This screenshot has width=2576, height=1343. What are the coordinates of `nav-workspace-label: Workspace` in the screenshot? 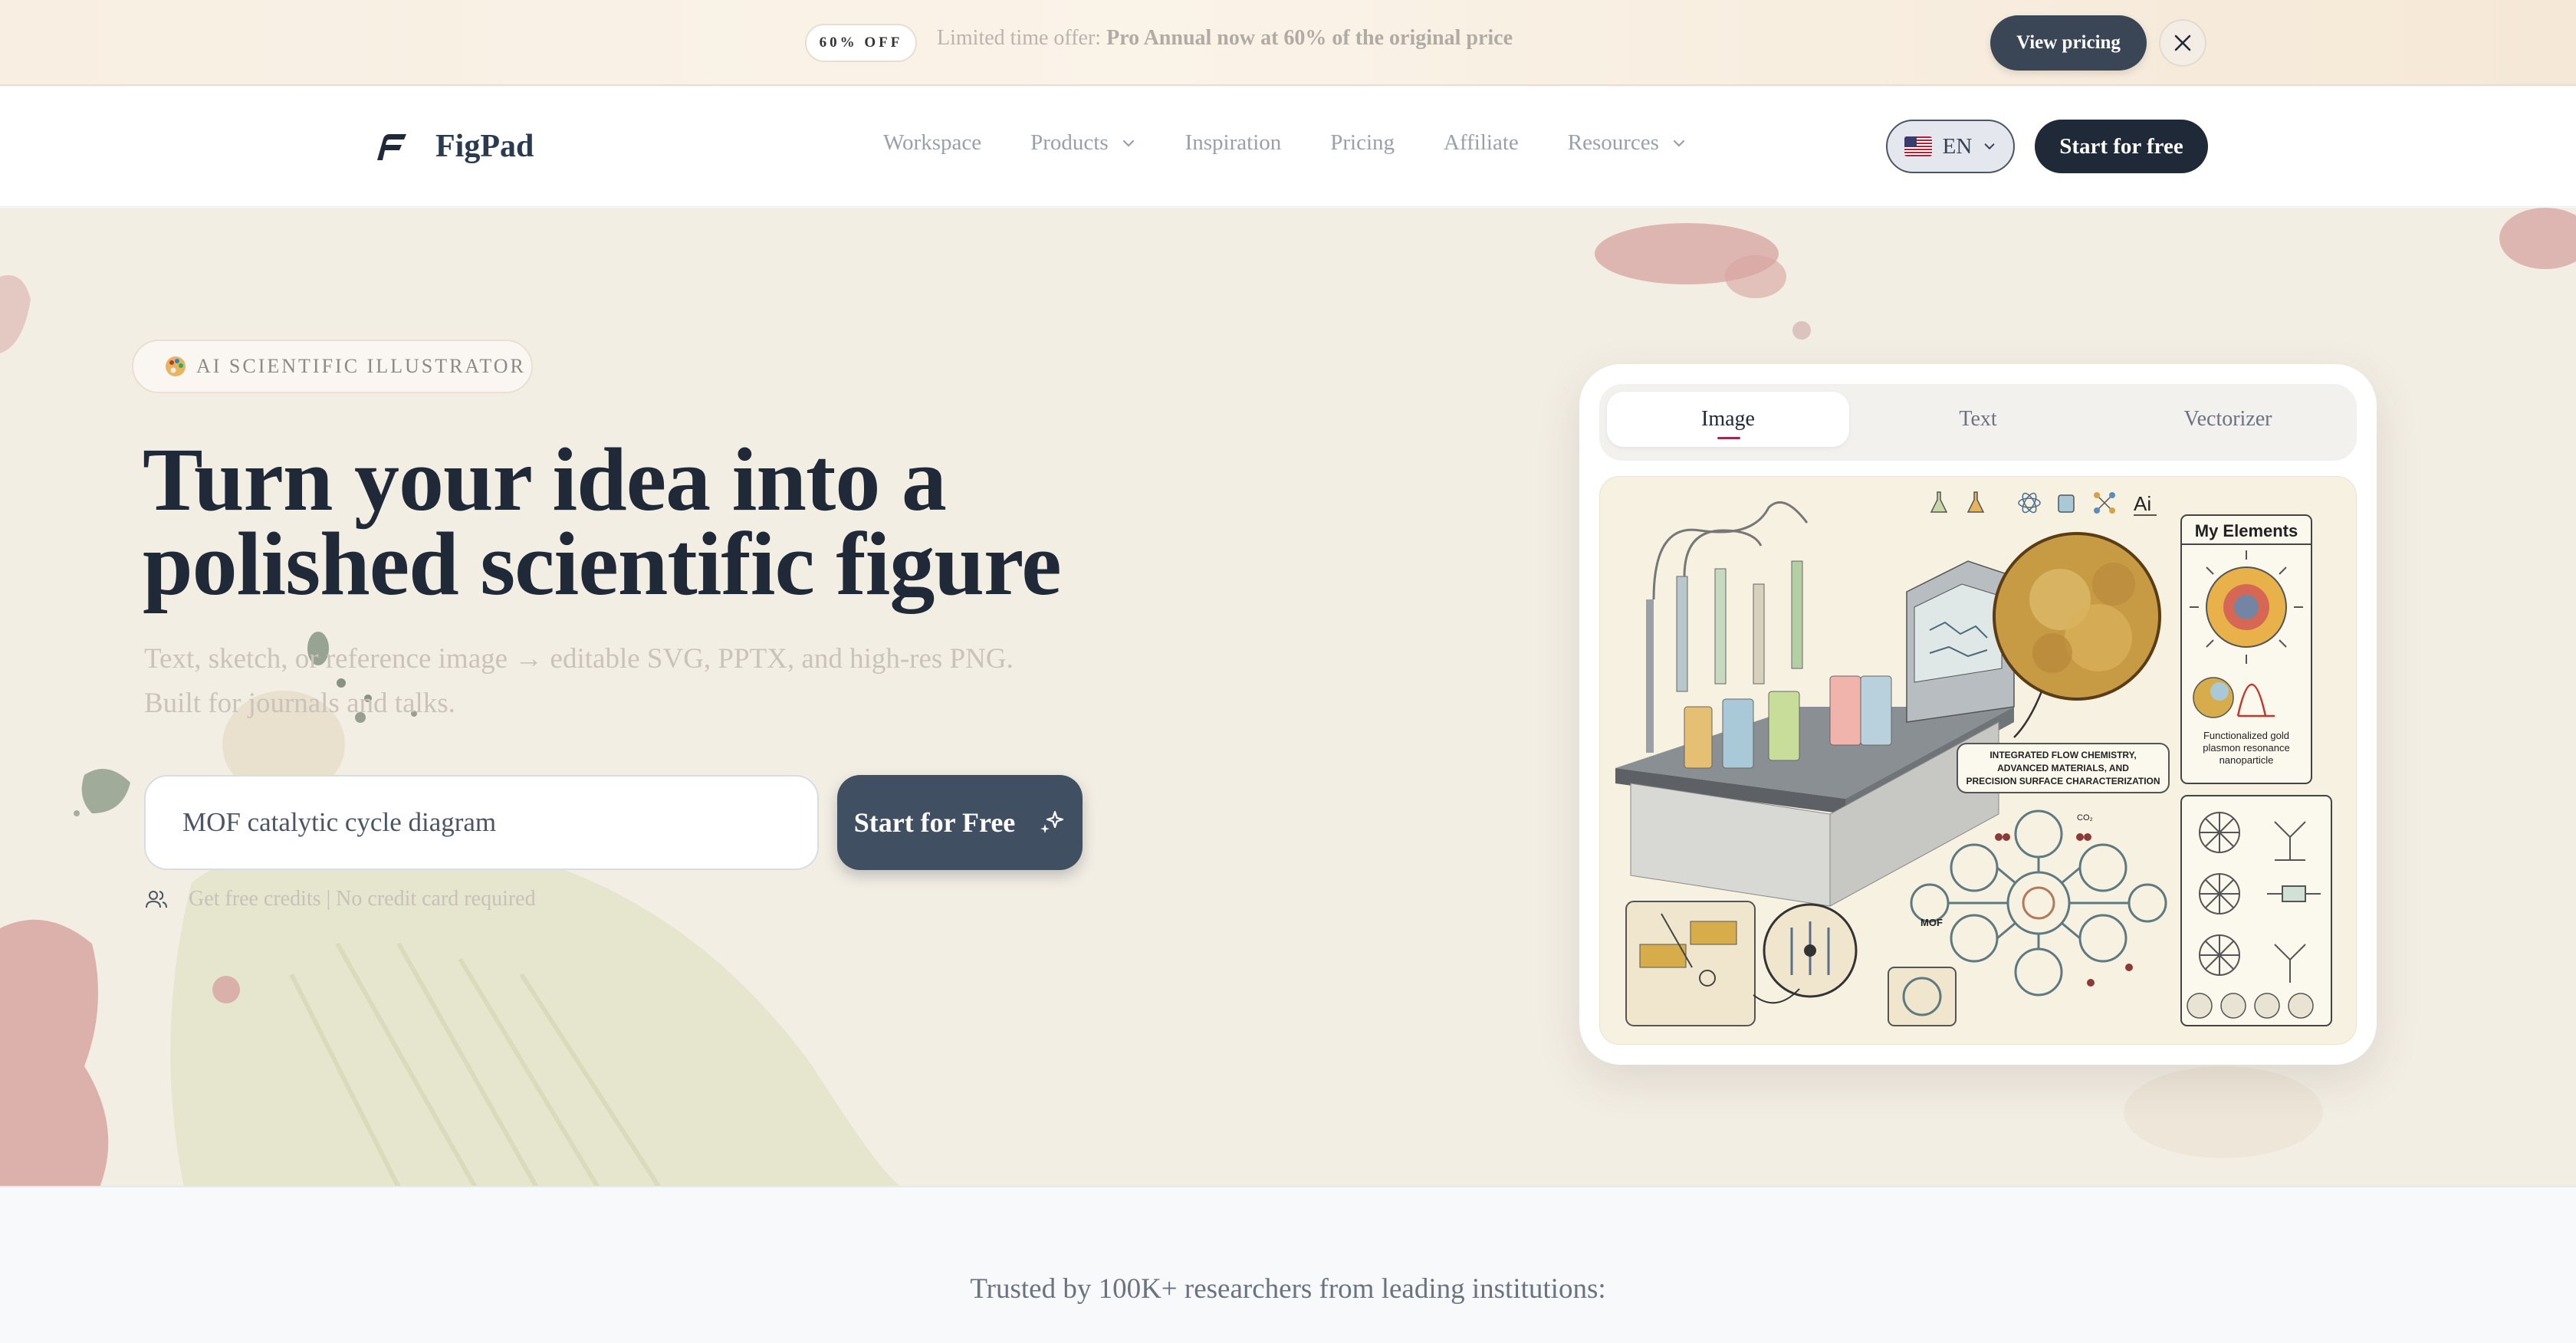 It's located at (933, 143).